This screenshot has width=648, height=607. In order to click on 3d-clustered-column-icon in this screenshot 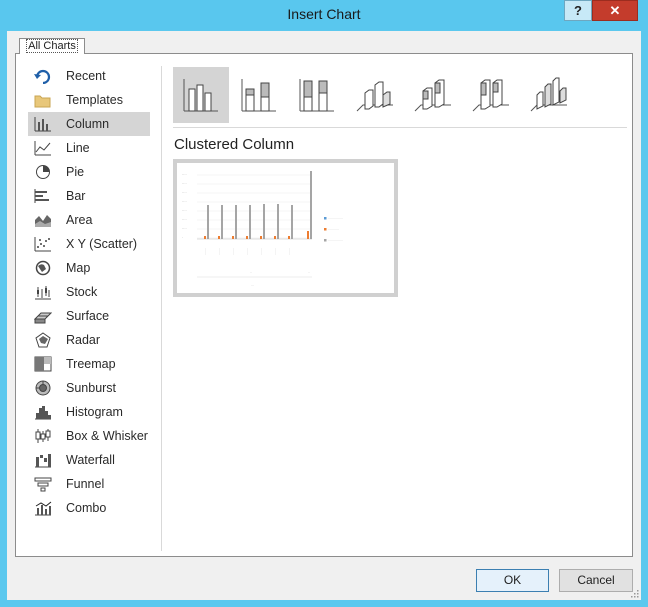, I will do `click(374, 96)`.